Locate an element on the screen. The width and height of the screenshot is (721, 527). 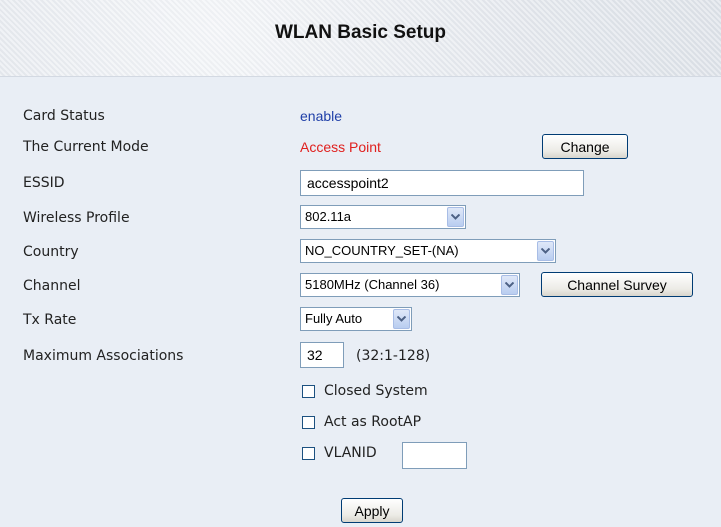
act-as-rootap-checkbox is located at coordinates (308, 422).